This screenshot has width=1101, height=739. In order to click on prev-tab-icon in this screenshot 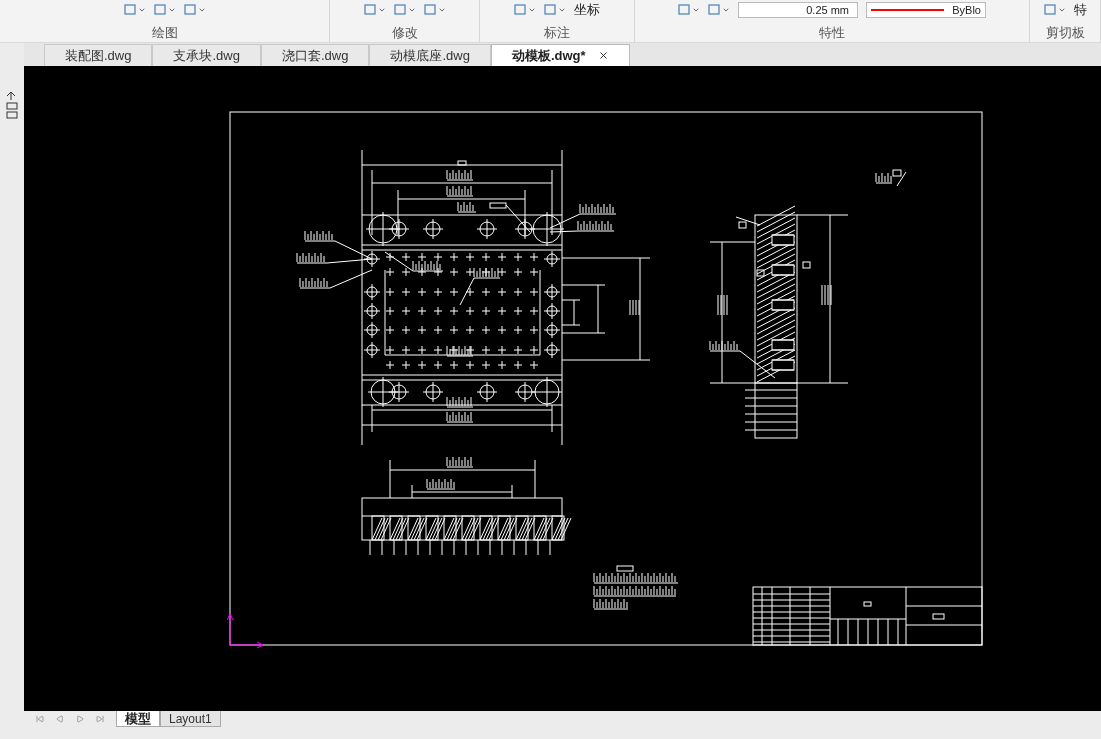, I will do `click(60, 719)`.